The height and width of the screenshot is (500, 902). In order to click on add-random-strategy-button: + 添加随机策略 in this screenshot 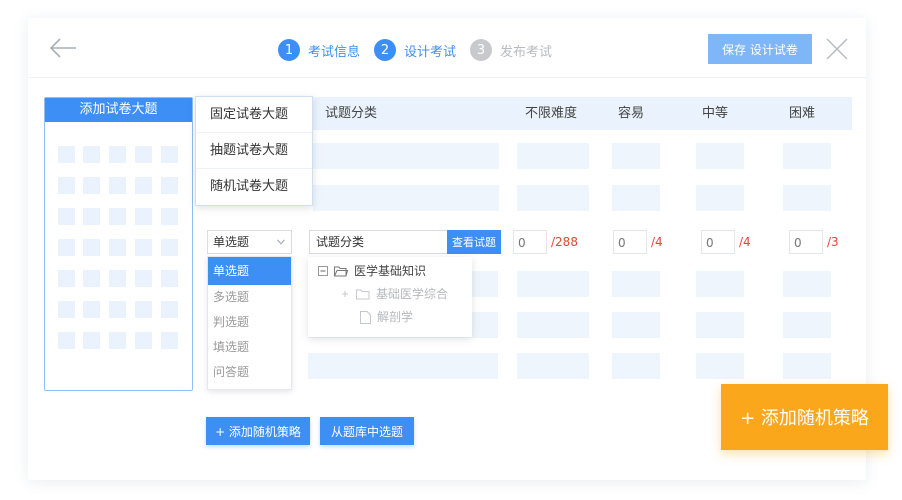, I will do `click(258, 431)`.